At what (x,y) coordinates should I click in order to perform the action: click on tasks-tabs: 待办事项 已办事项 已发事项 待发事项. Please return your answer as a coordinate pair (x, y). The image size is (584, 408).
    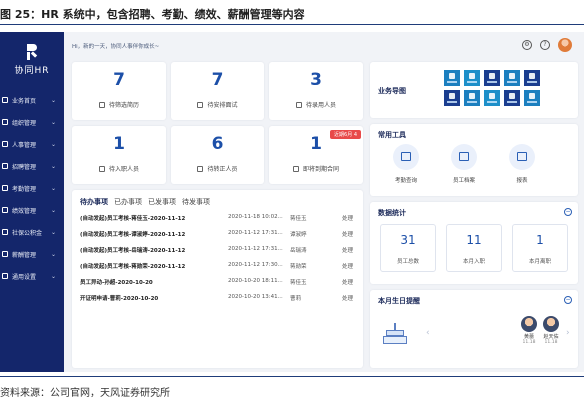
    Looking at the image, I should click on (145, 202).